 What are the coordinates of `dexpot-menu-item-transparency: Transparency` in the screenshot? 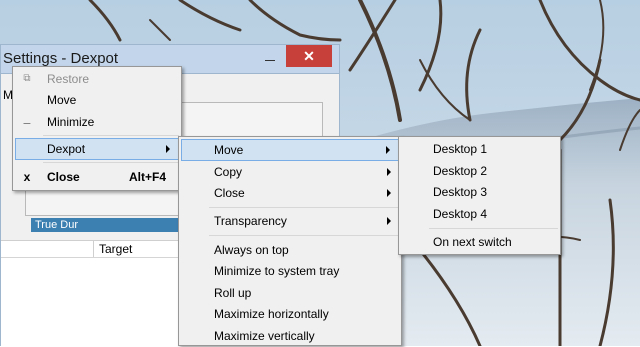 It's located at (290, 221).